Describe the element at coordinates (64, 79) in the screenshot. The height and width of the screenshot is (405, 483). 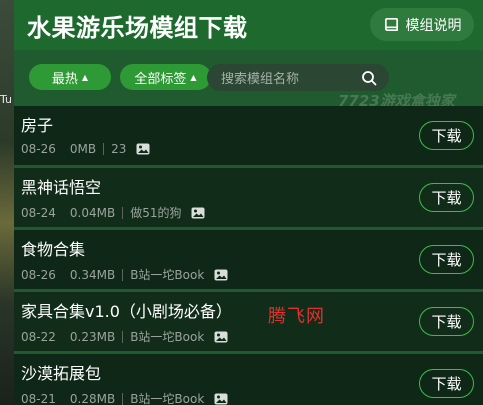
I see `sort-label: 最热` at that location.